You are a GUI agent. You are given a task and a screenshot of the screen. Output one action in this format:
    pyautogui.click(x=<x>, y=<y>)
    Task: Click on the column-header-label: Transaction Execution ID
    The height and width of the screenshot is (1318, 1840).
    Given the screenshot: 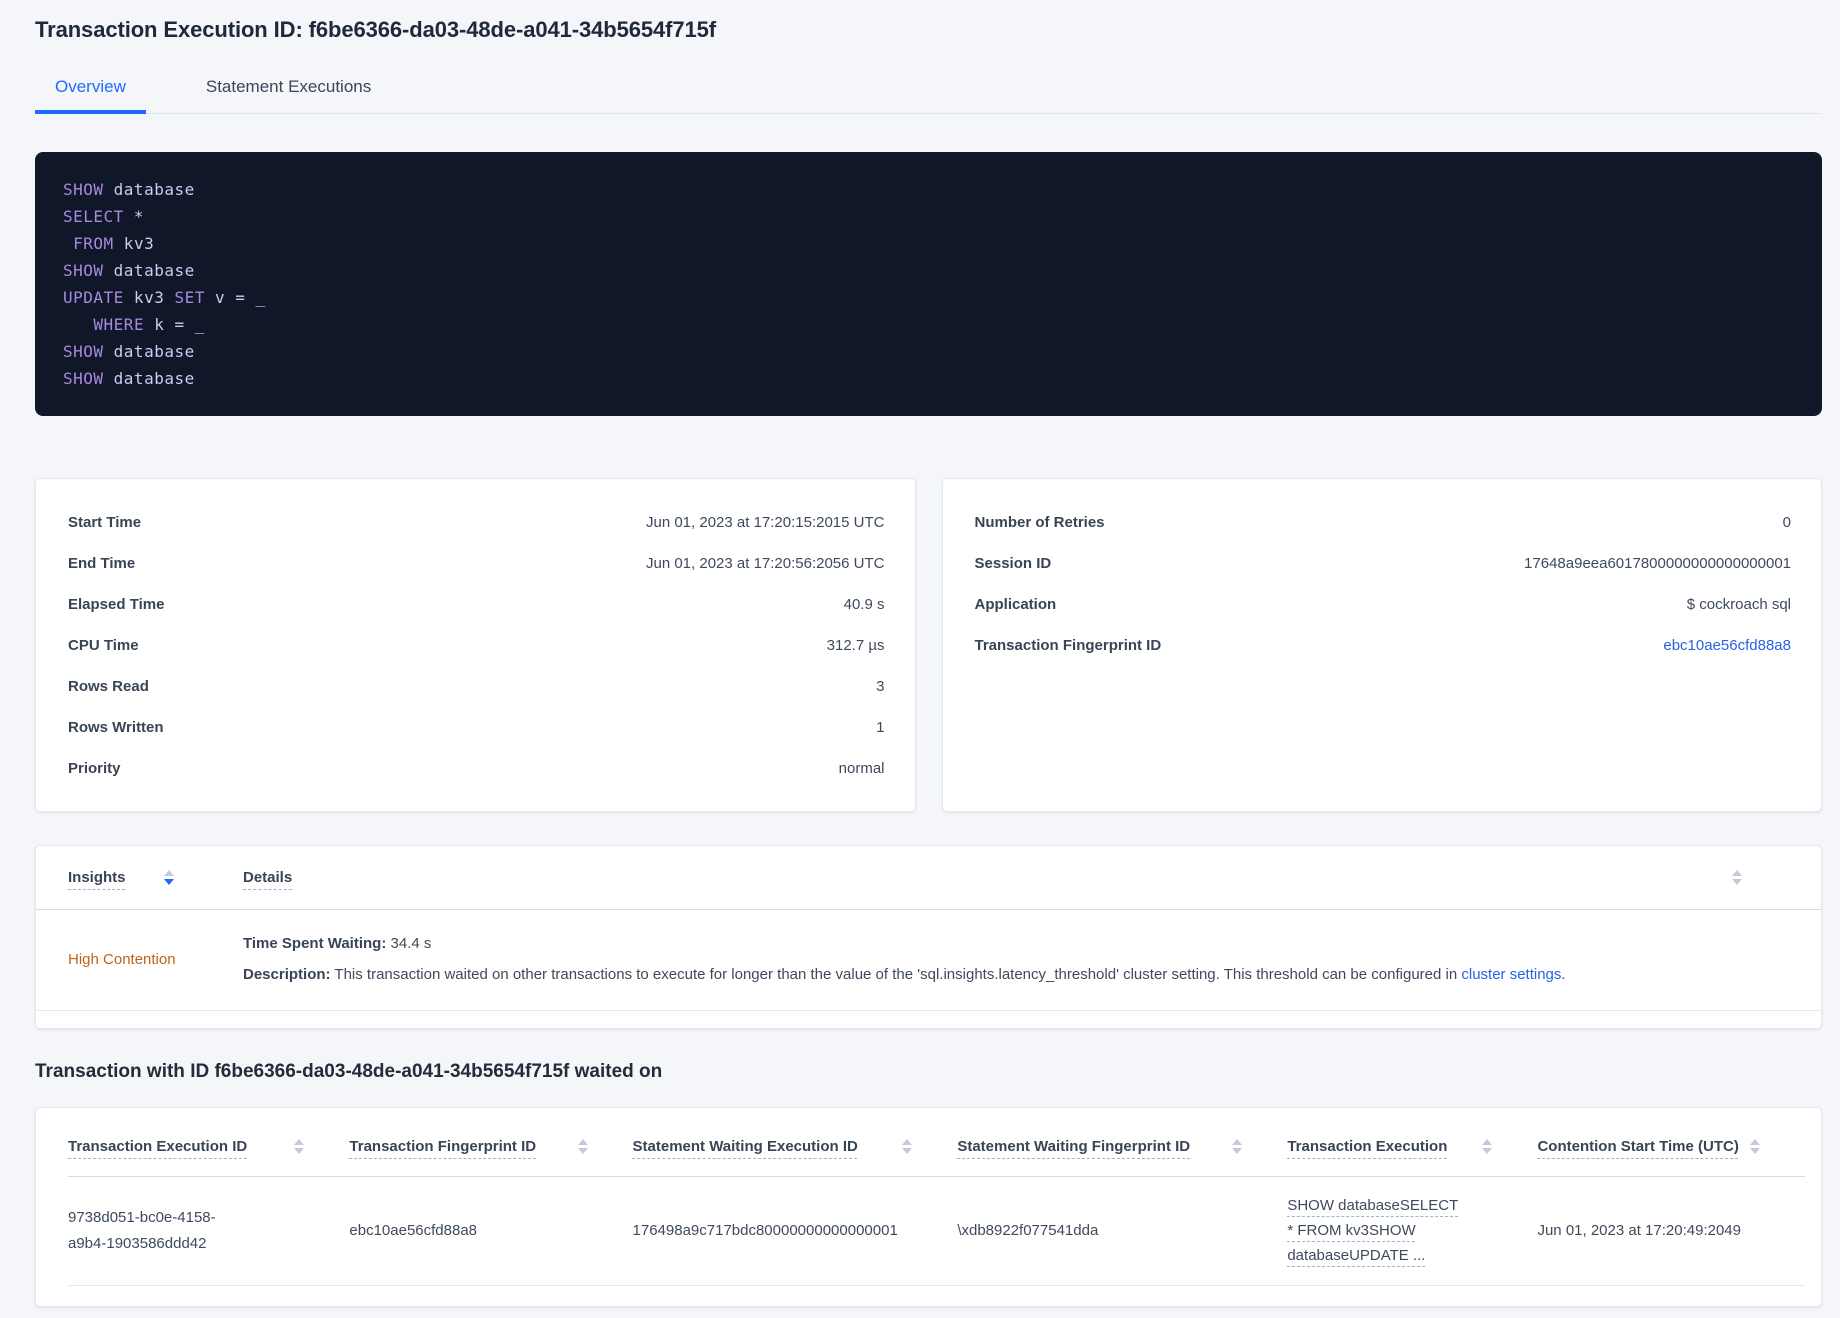 What is the action you would take?
    pyautogui.click(x=157, y=1146)
    